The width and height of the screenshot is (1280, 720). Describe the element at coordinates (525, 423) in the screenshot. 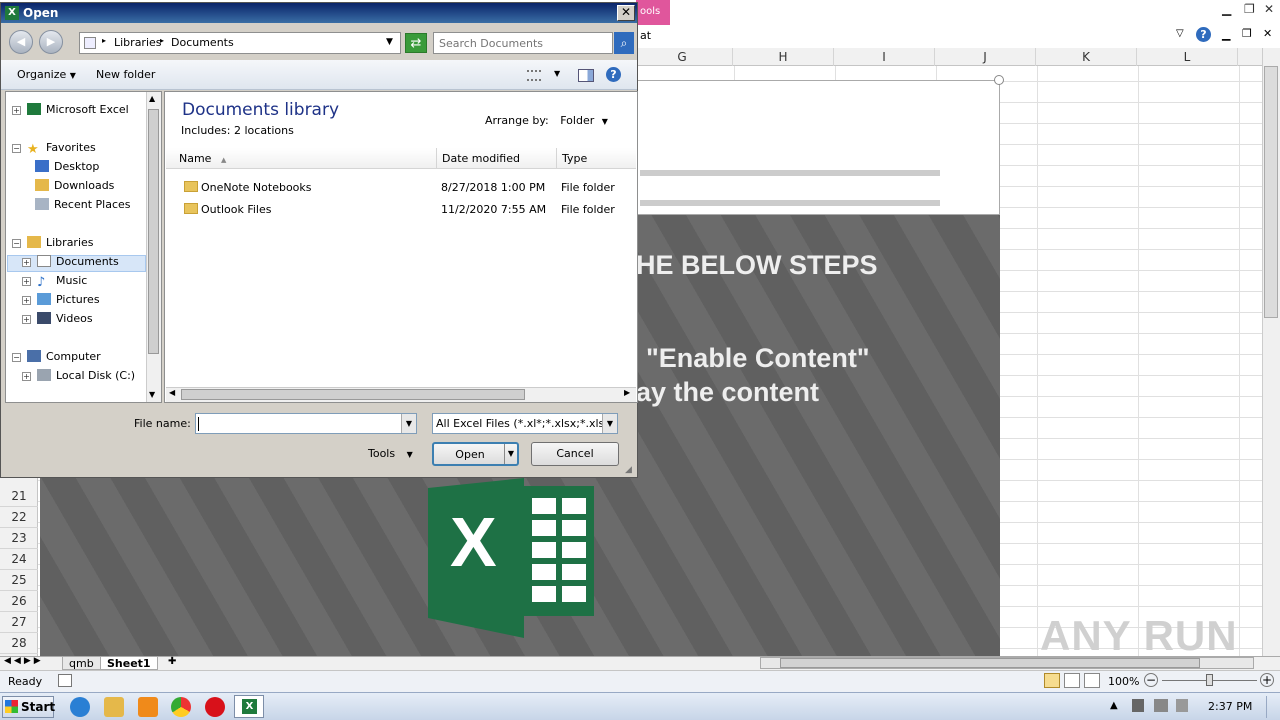

I see `file-type-select: All Excel Files (*.xl*;*.xlsx;*.xlsm; ▼` at that location.